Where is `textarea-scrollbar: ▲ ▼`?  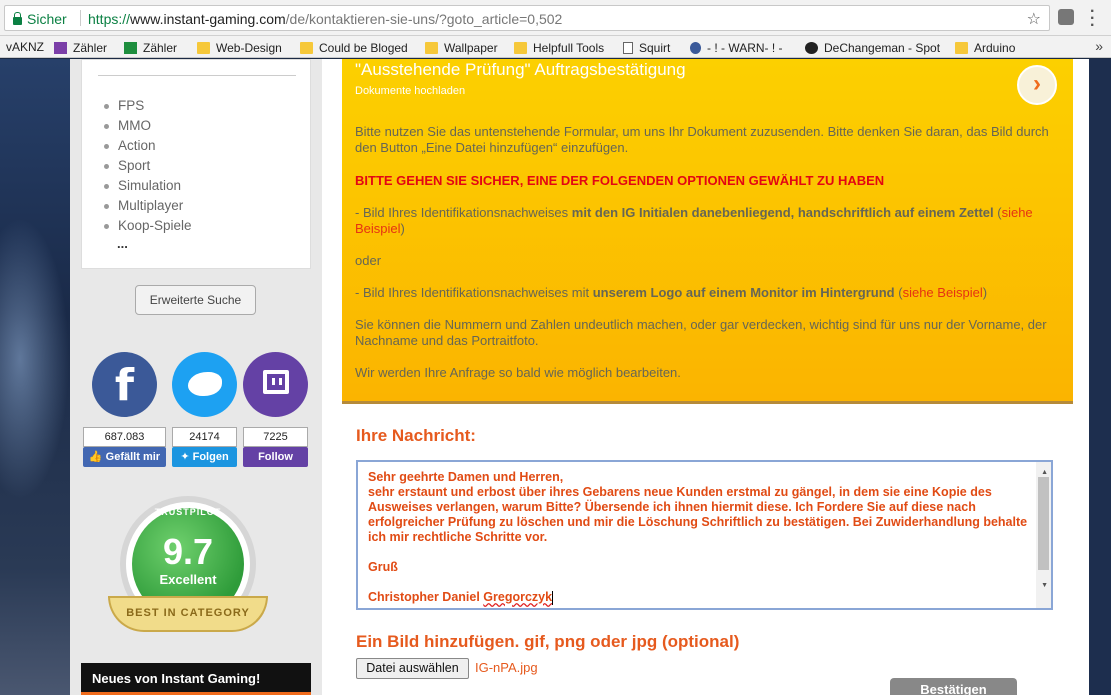 textarea-scrollbar: ▲ ▼ is located at coordinates (1043, 535).